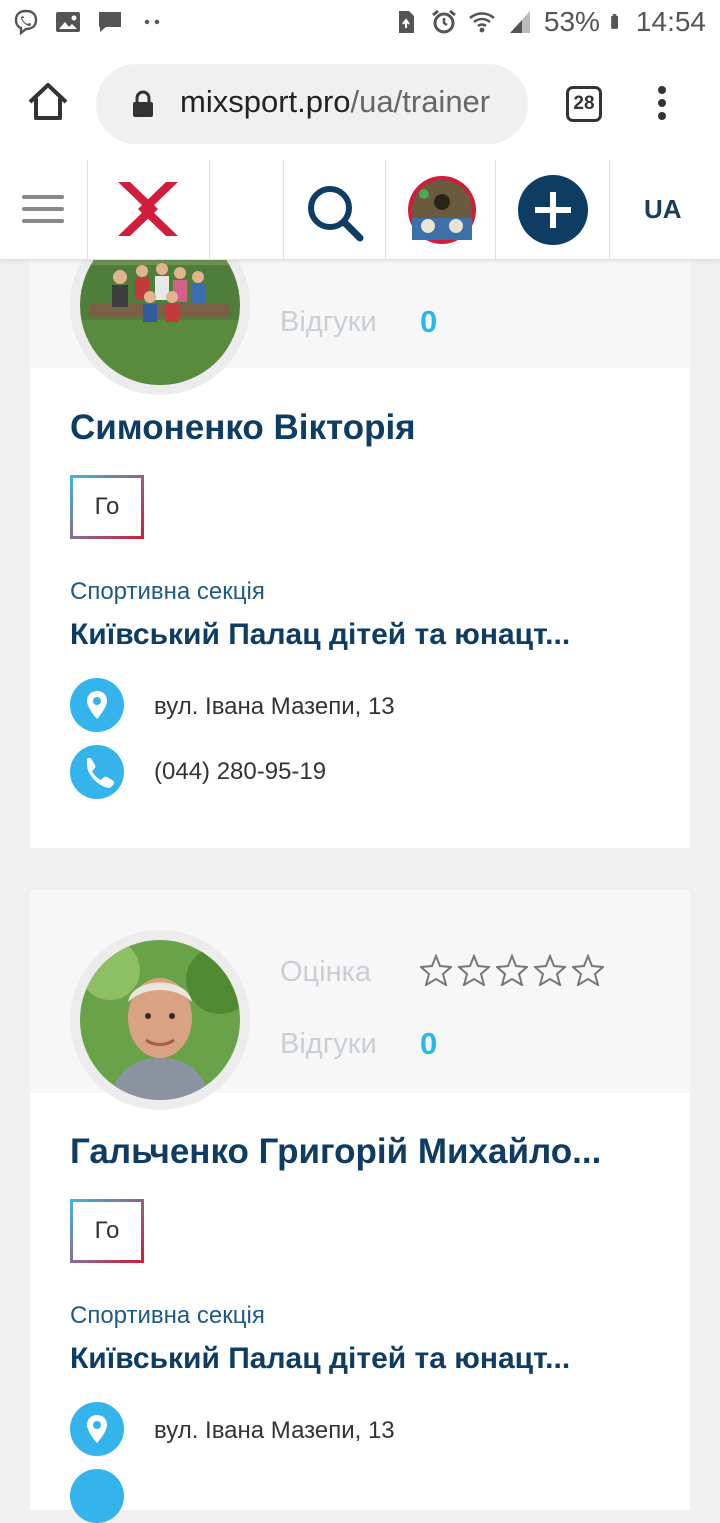 The image size is (720, 1523). I want to click on home-icon, so click(48, 102).